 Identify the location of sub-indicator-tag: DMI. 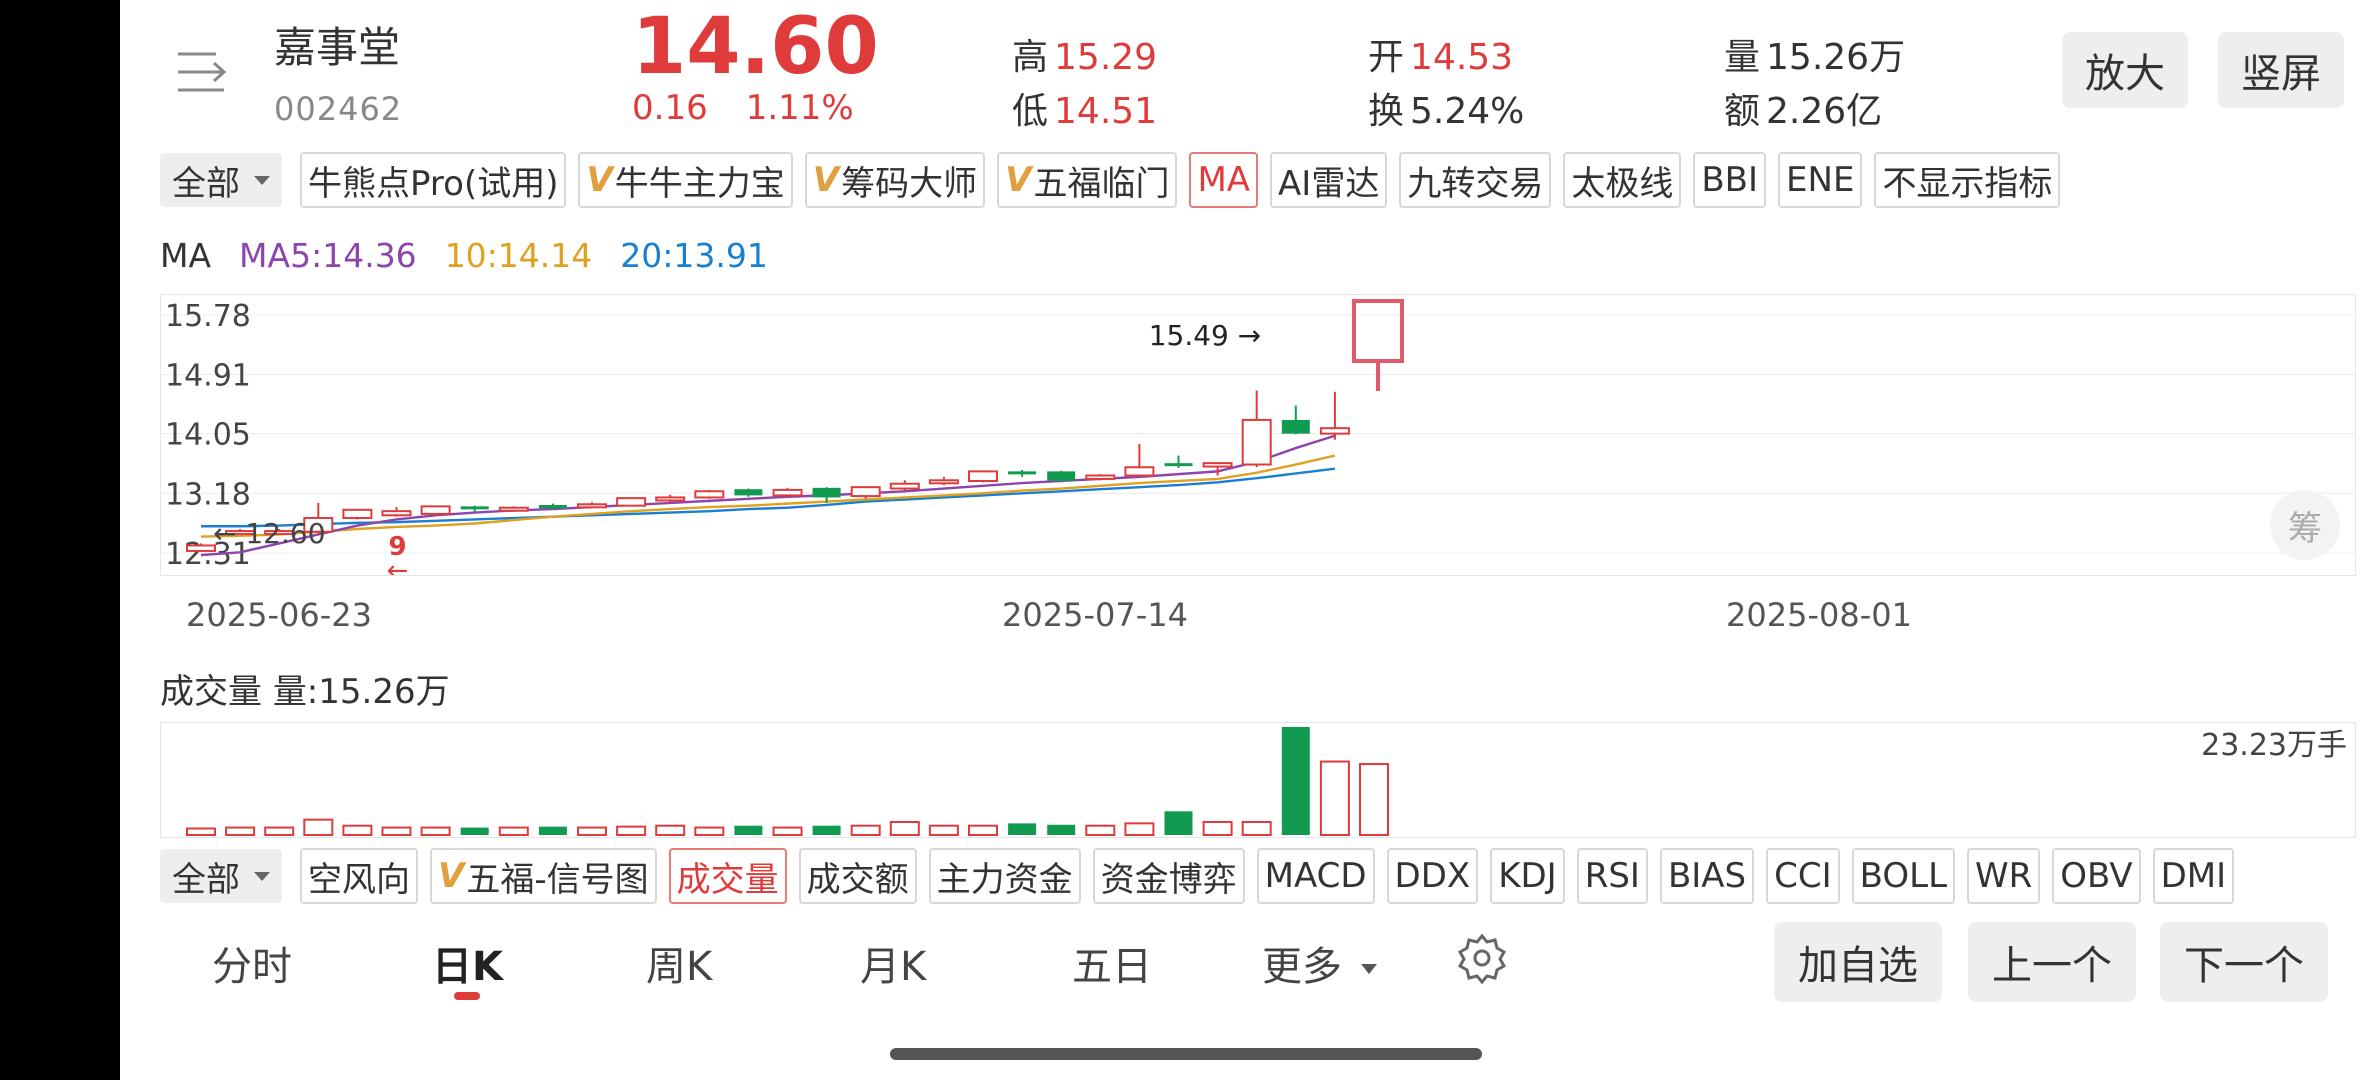
(2193, 876).